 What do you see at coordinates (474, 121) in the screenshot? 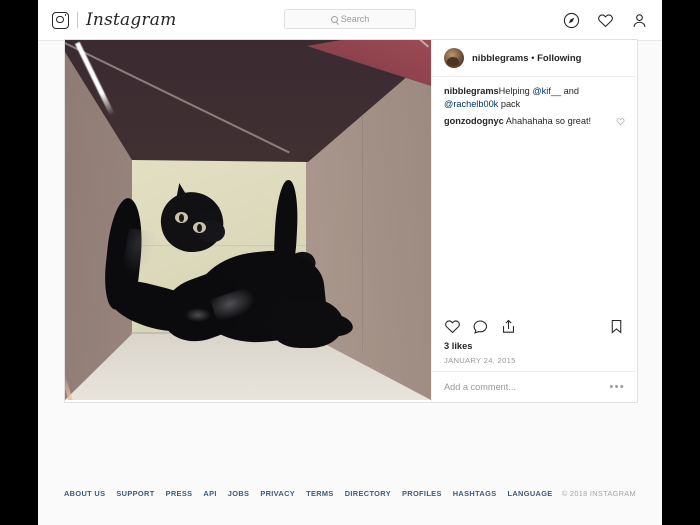
I see `comment-author: gonzodognyc` at bounding box center [474, 121].